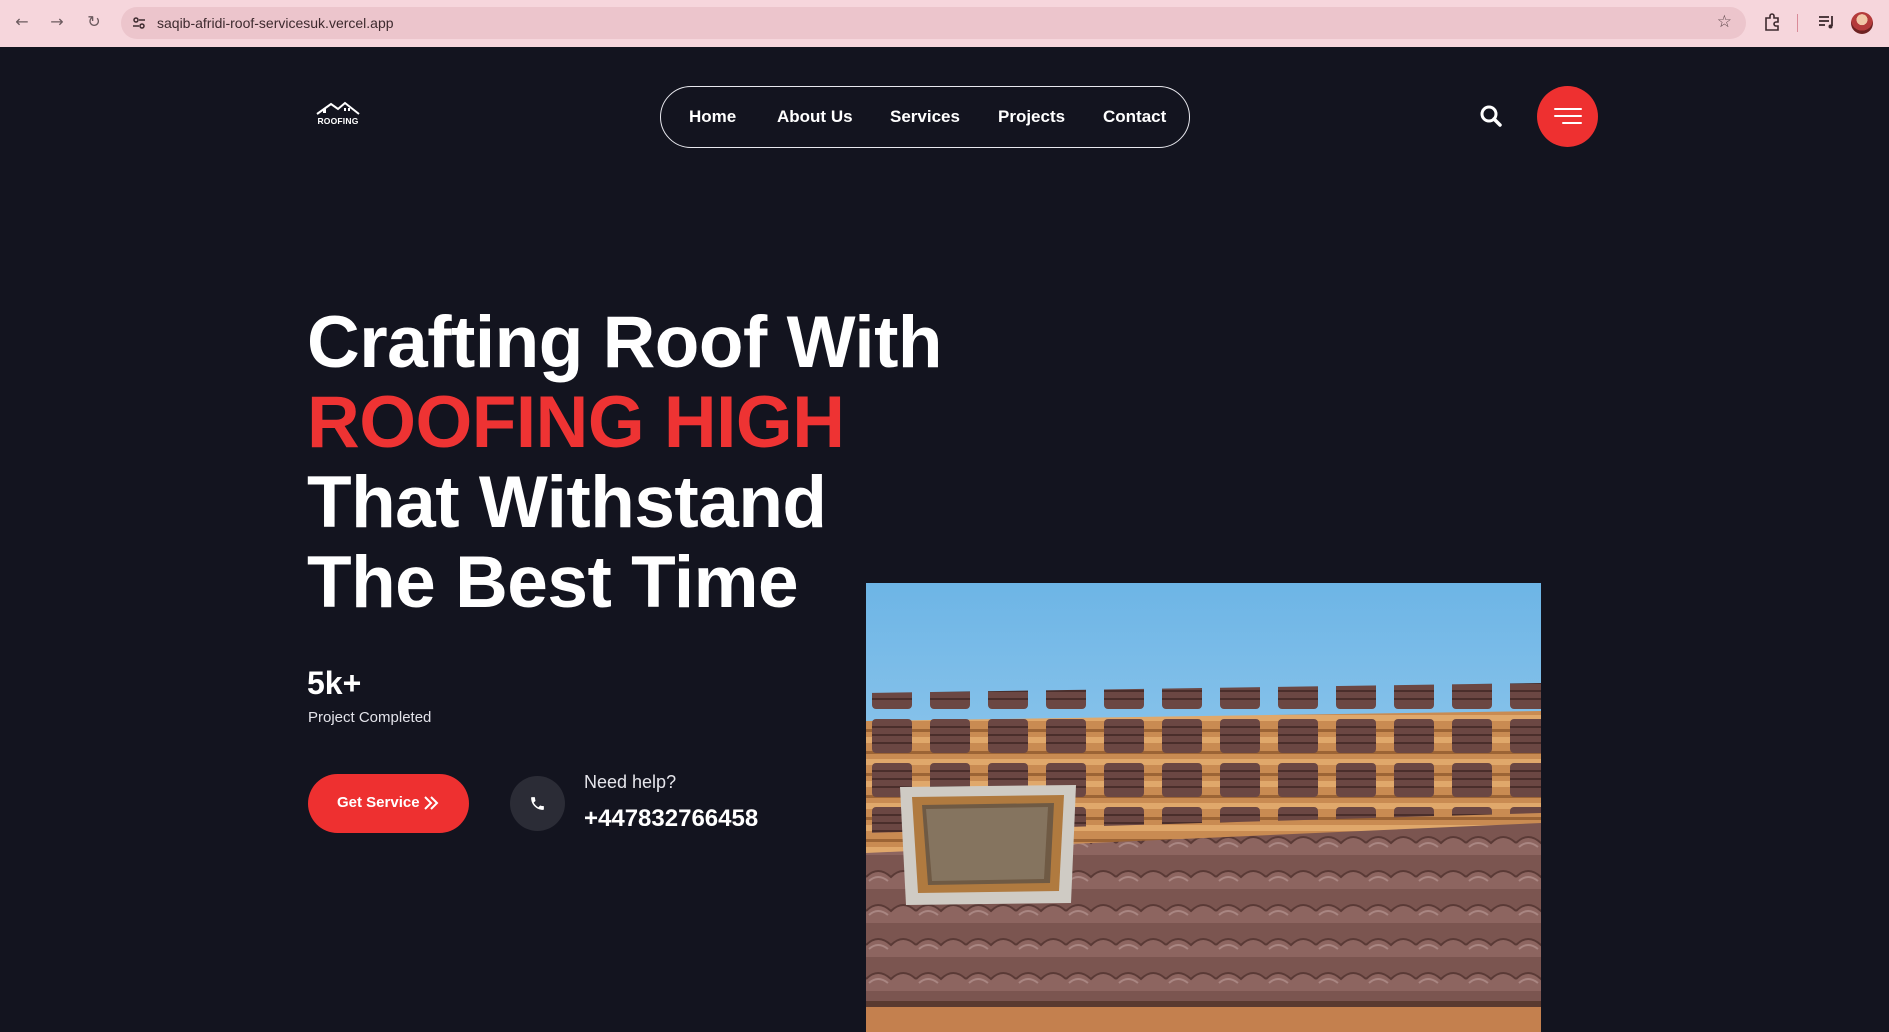 This screenshot has width=1889, height=1032. I want to click on get-service-label: Get Service, so click(378, 802).